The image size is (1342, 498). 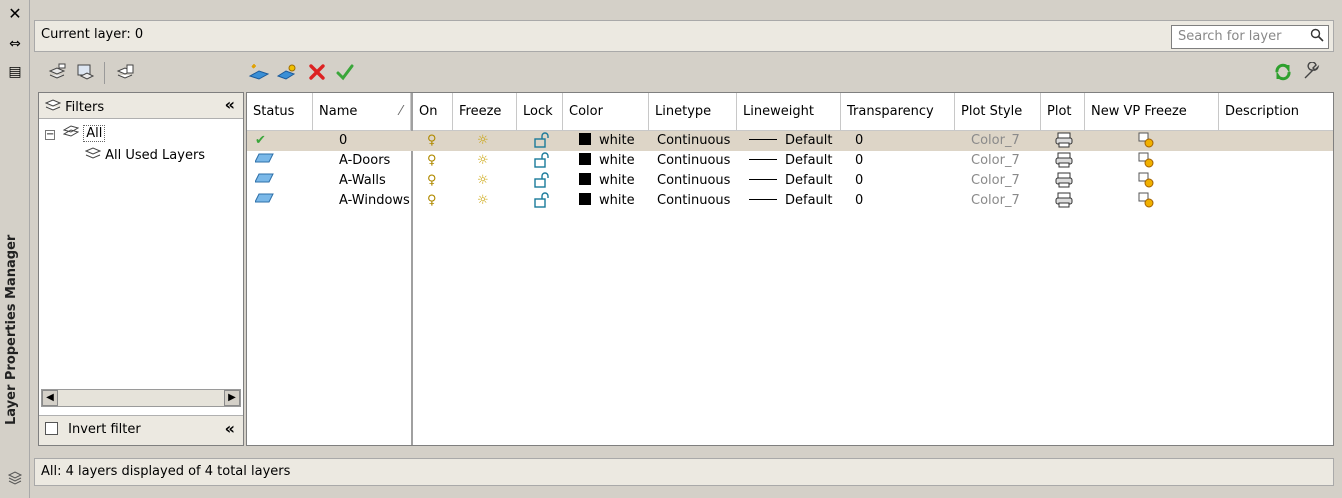 I want to click on current-layer-bar: Current layer: 0 Search for layer, so click(x=684, y=36).